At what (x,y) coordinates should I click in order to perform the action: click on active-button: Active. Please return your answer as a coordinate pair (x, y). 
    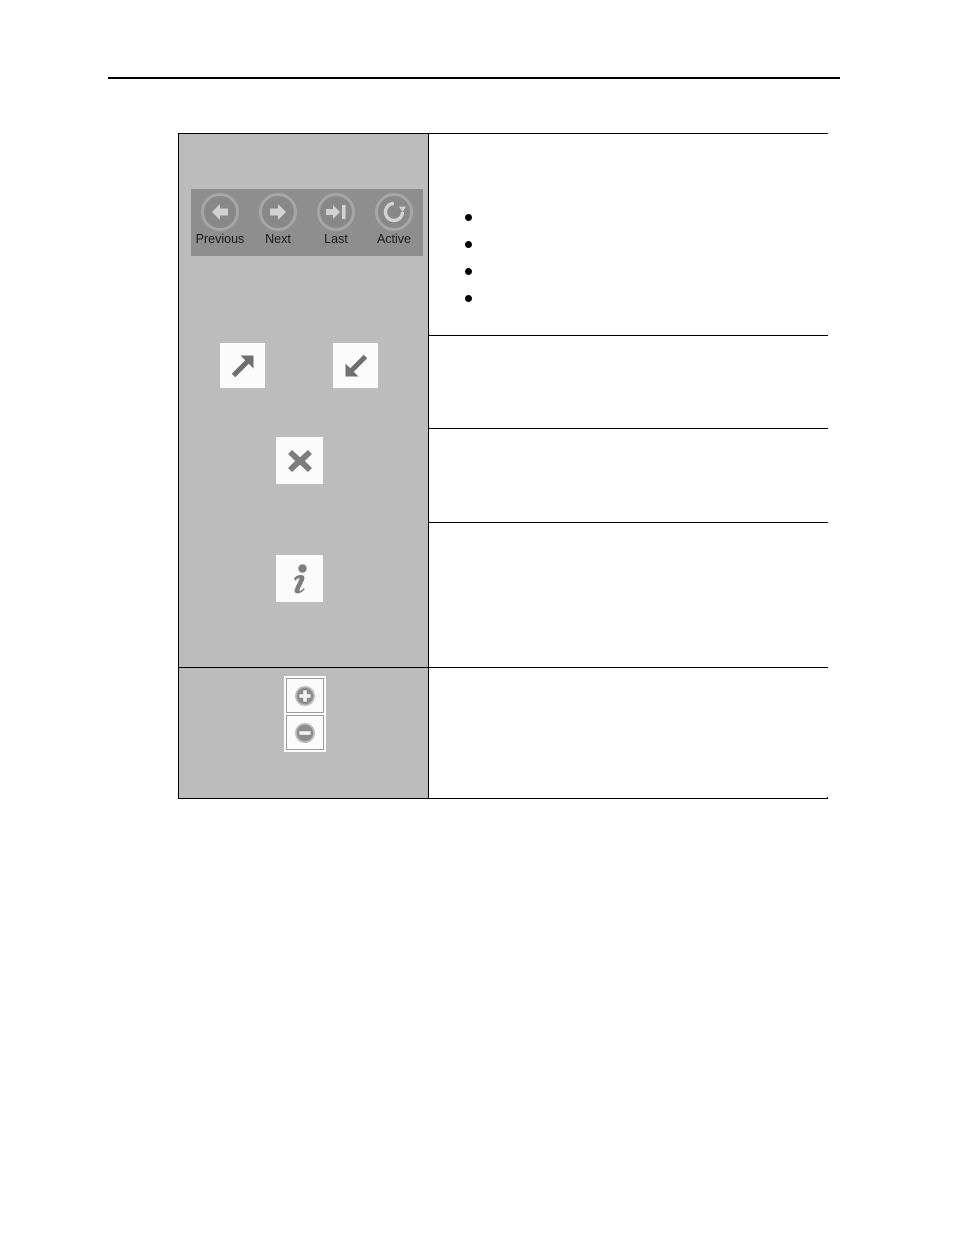
    Looking at the image, I should click on (394, 219).